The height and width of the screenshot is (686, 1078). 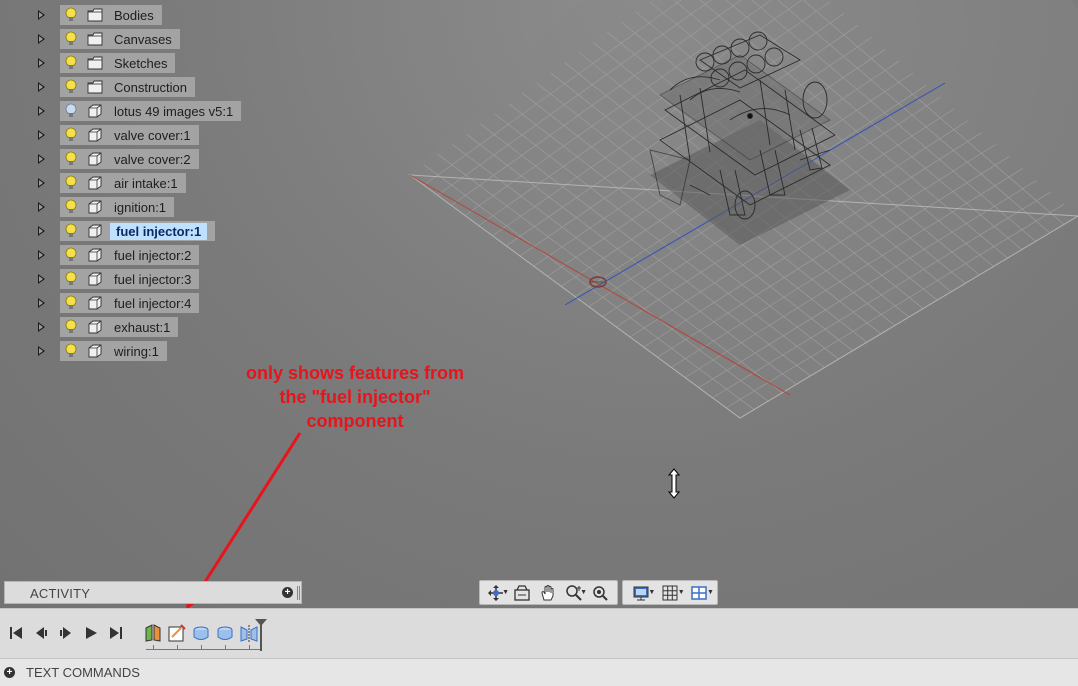 I want to click on go-to-start-button, so click(x=16, y=633).